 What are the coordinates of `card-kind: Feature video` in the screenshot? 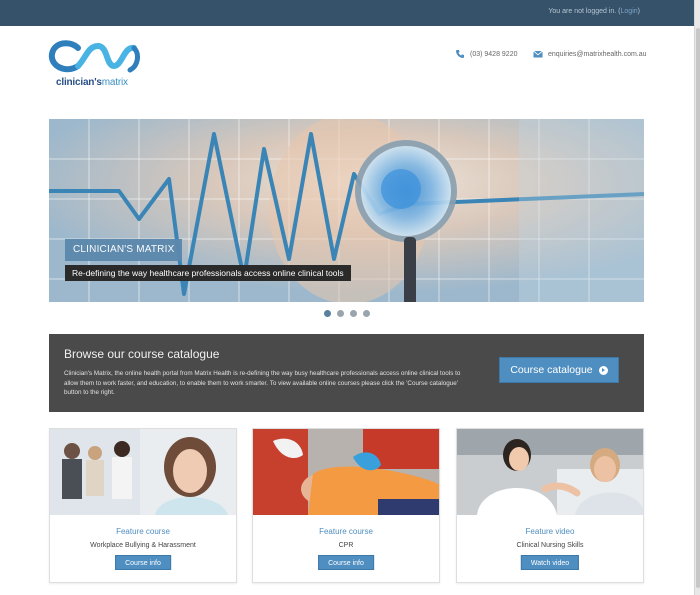 It's located at (550, 531).